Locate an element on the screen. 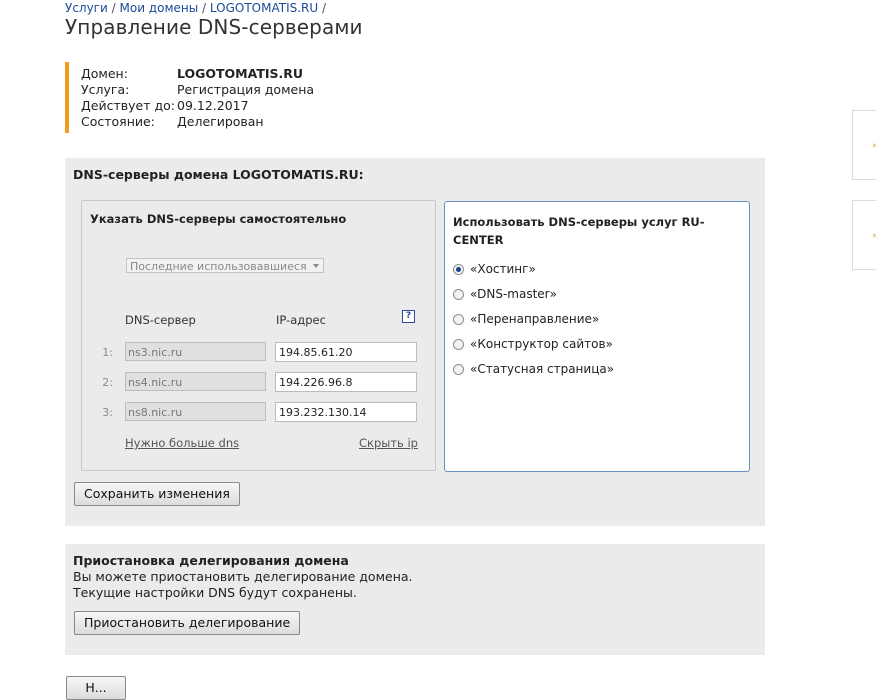  radio-label: «Конструктор сайтов» is located at coordinates (541, 344).